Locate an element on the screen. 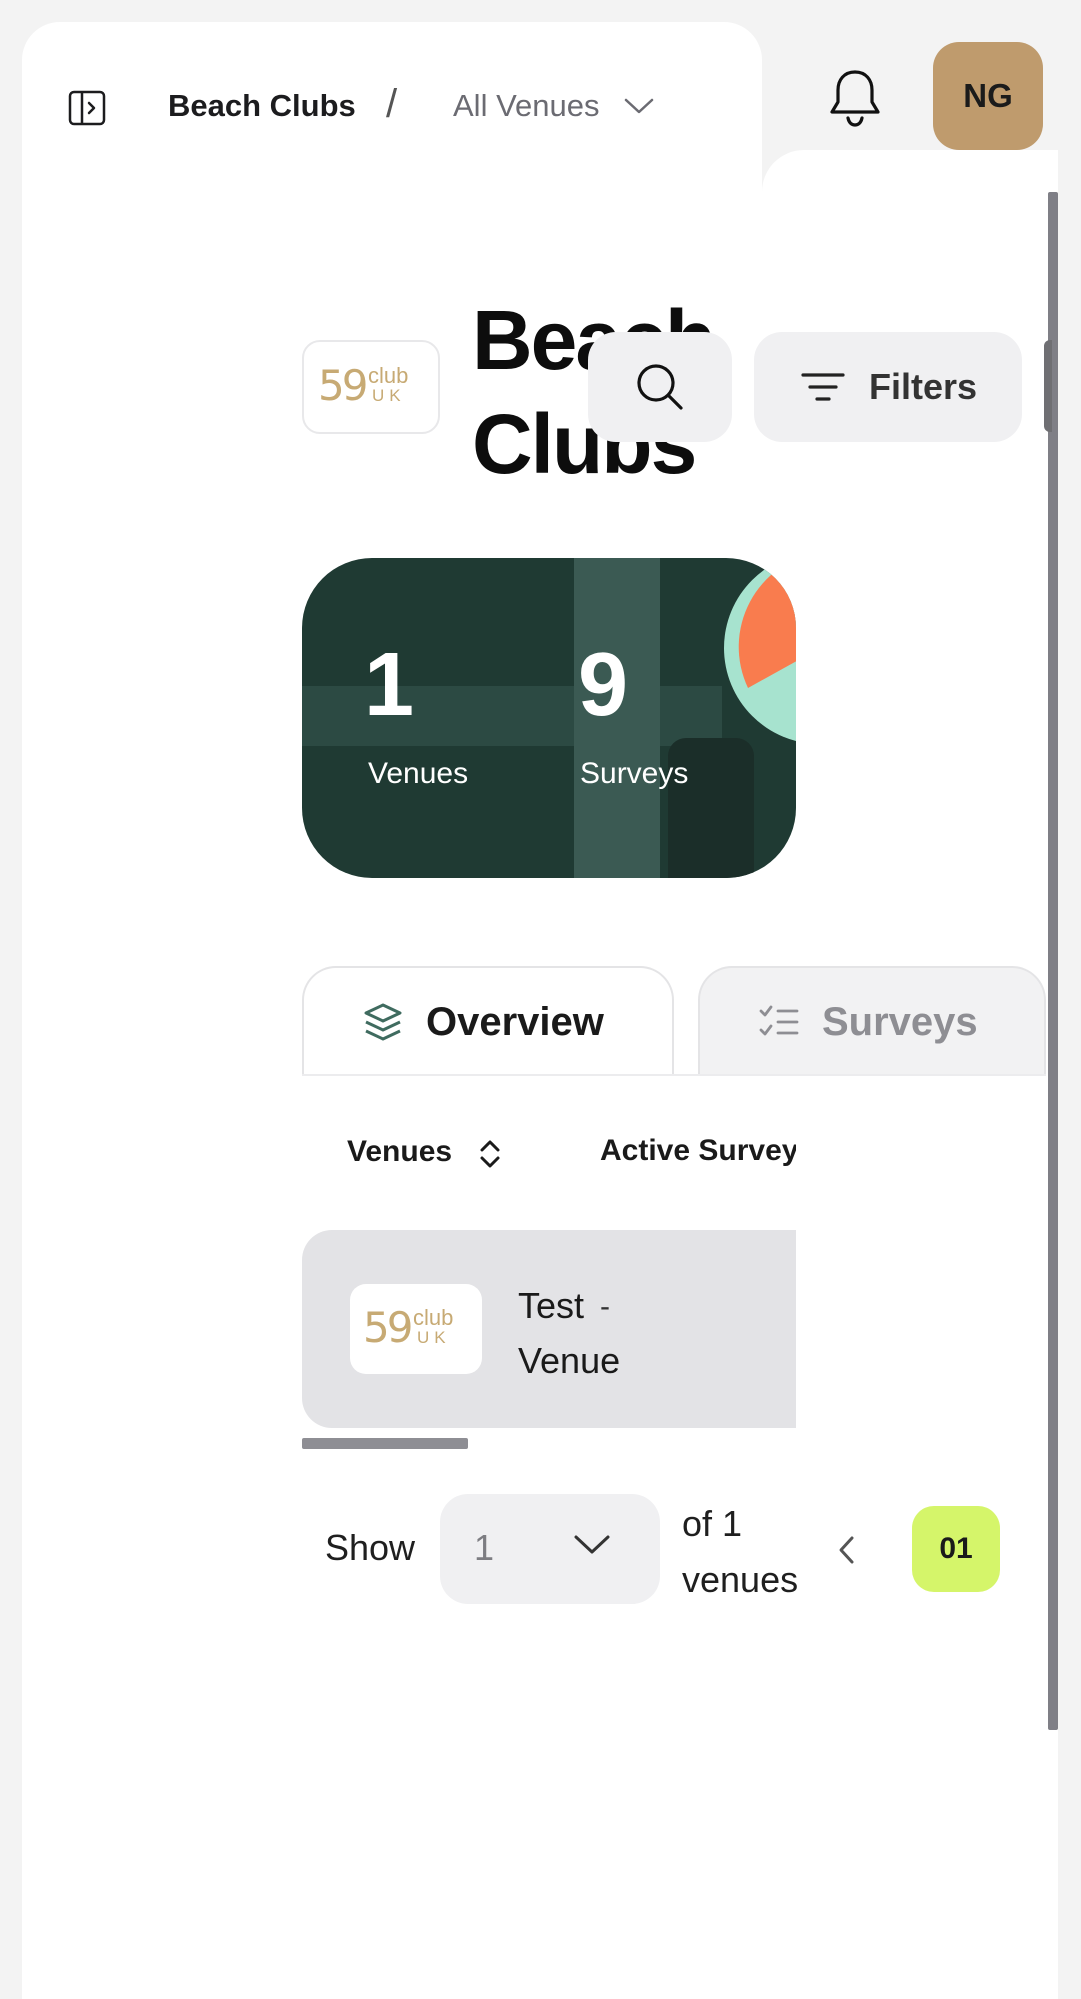 The height and width of the screenshot is (1999, 1081). sidebar-toggle-icon is located at coordinates (88, 108).